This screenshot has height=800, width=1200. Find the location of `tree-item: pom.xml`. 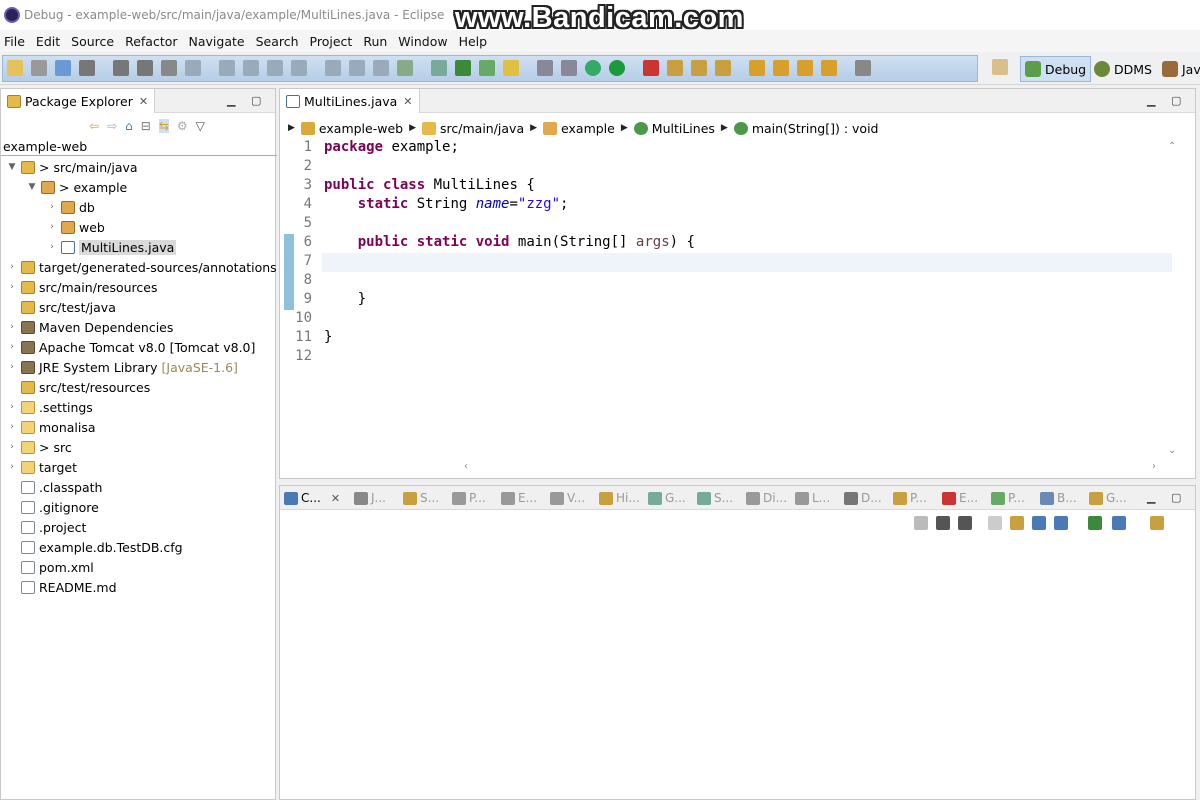

tree-item: pom.xml is located at coordinates (50, 567).